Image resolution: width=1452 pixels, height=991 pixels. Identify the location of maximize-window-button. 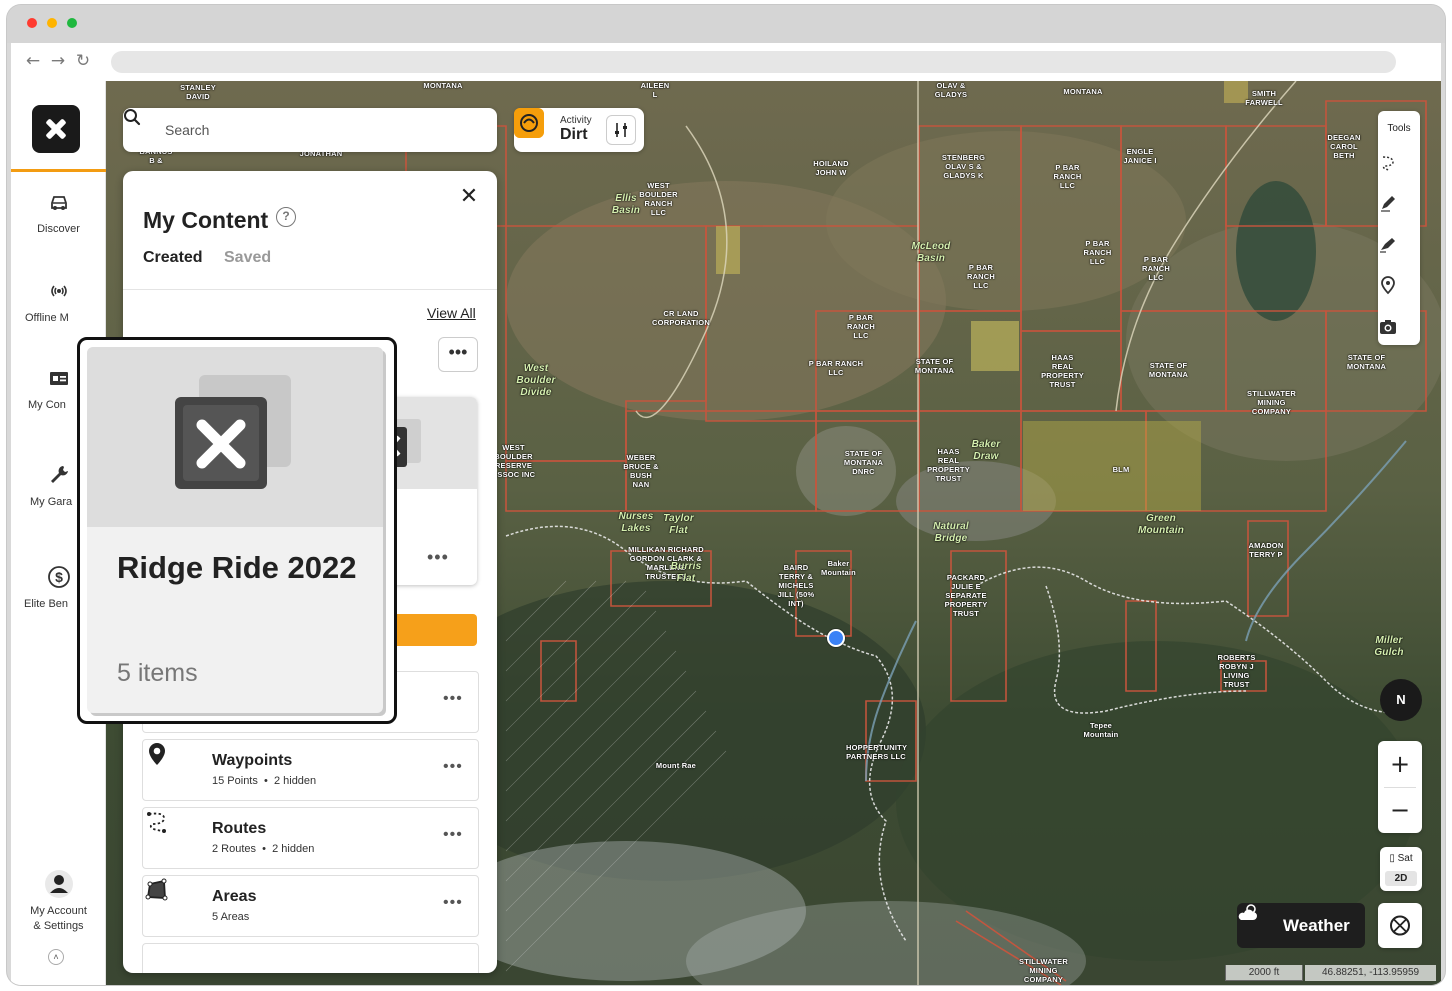
(72, 23).